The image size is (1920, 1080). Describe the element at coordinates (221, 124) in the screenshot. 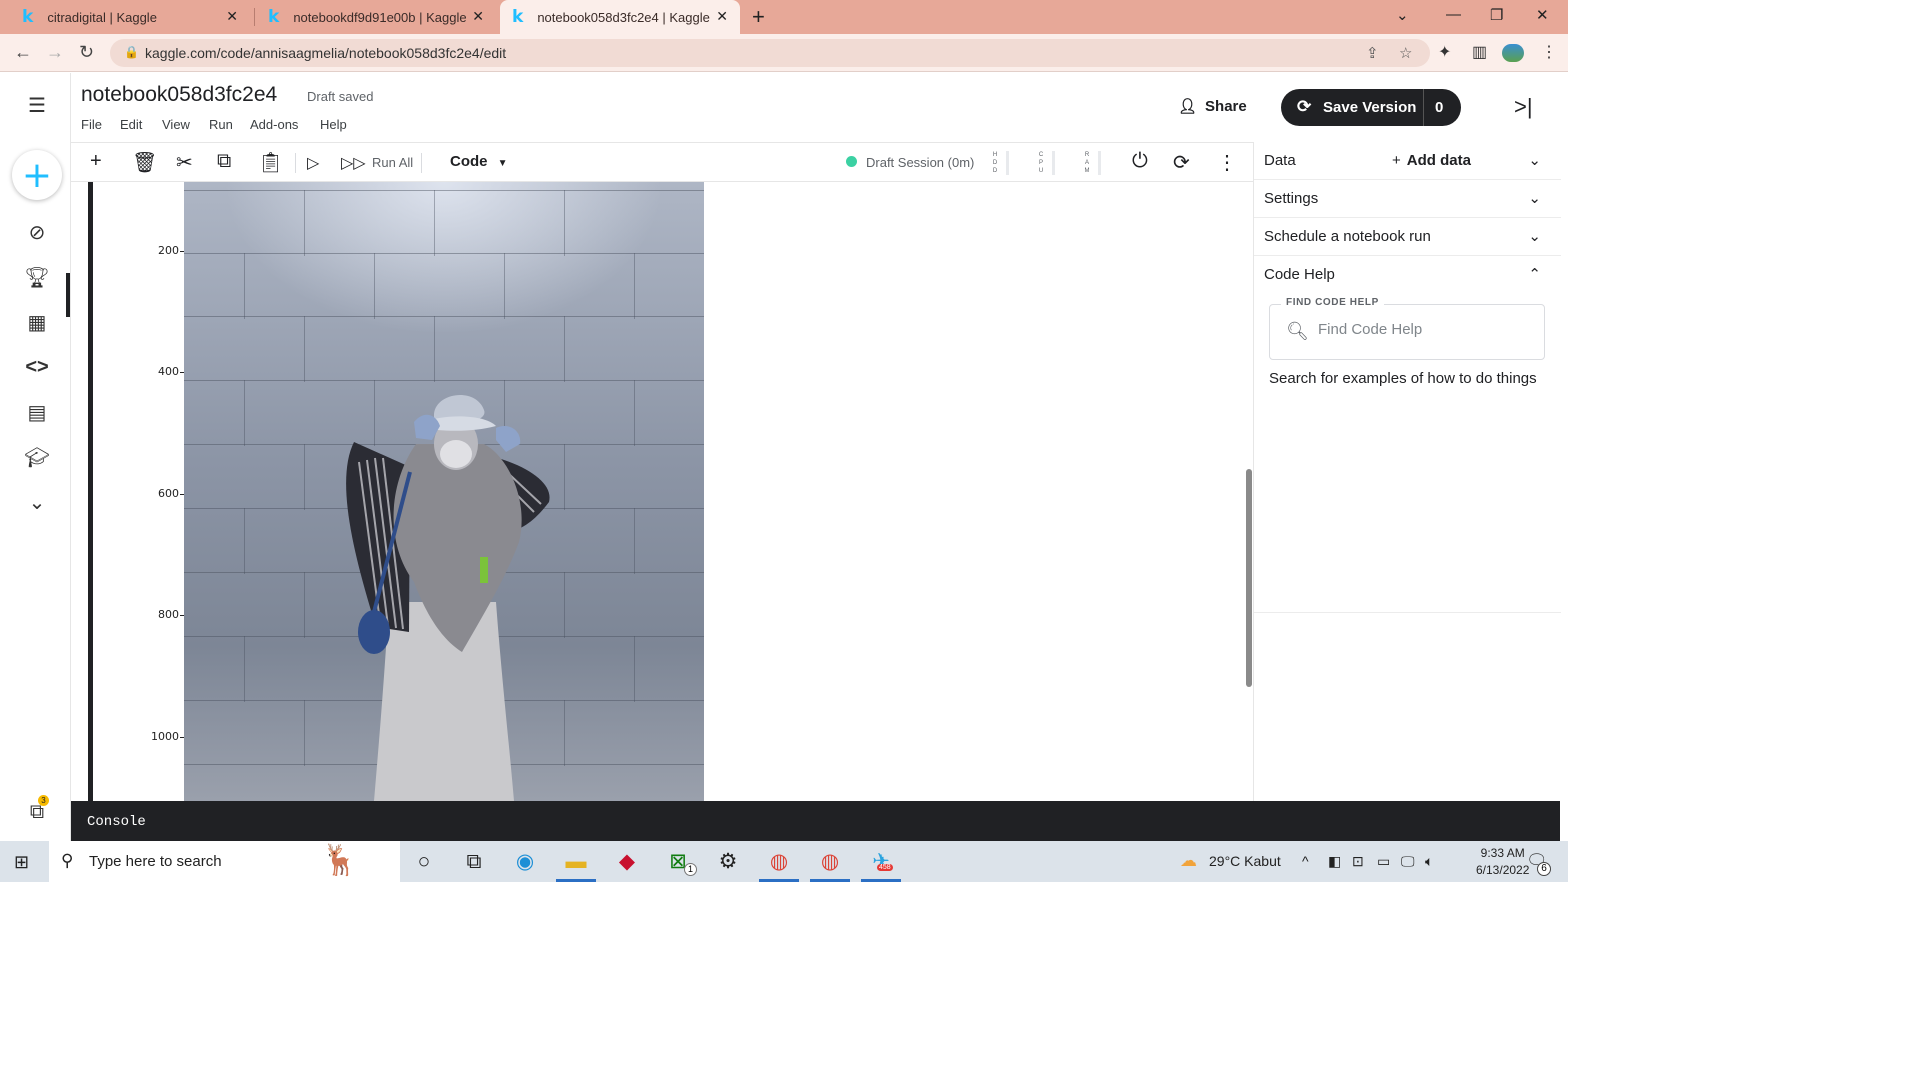

I see `menu-run: Run` at that location.